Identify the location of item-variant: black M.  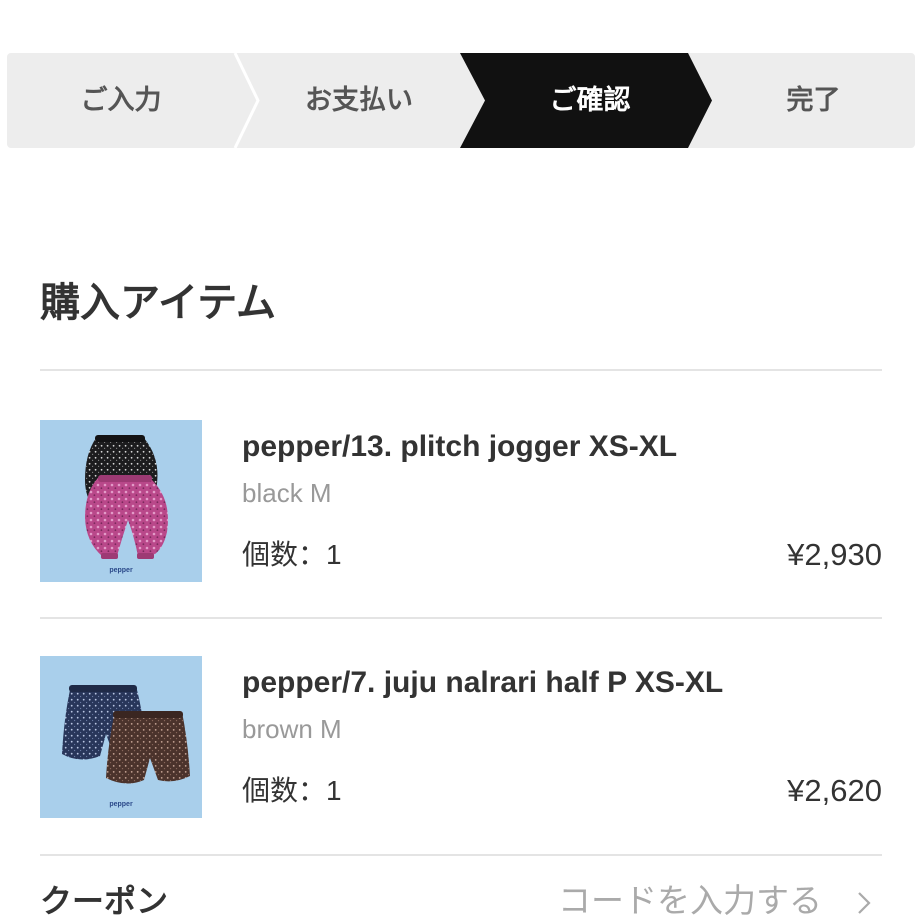
(287, 493).